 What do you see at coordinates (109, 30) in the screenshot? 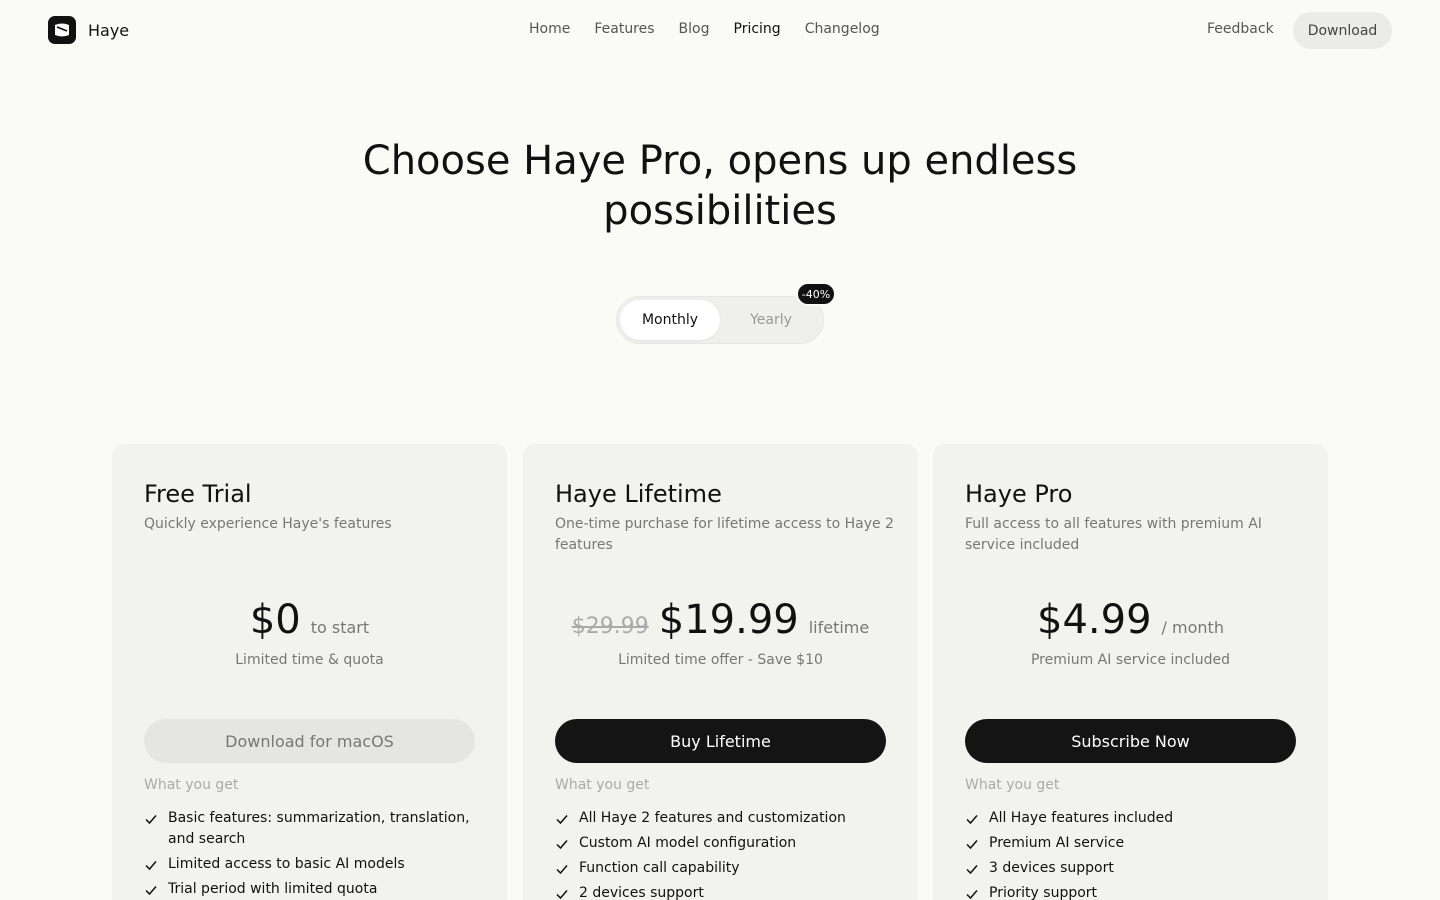
I see `brand-name: Haye` at bounding box center [109, 30].